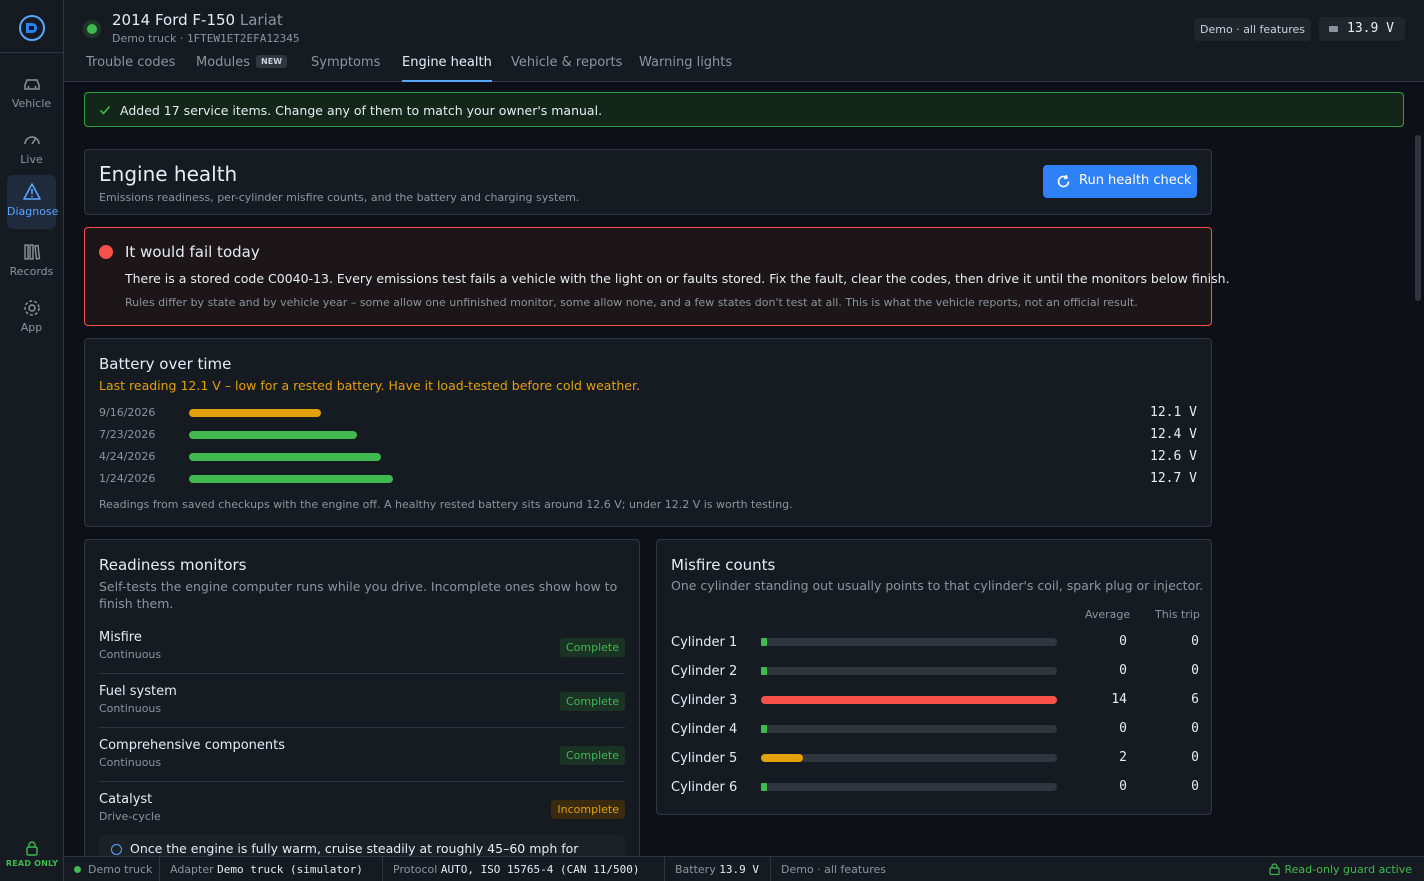  I want to click on misfire-this-trip: 6, so click(1195, 699).